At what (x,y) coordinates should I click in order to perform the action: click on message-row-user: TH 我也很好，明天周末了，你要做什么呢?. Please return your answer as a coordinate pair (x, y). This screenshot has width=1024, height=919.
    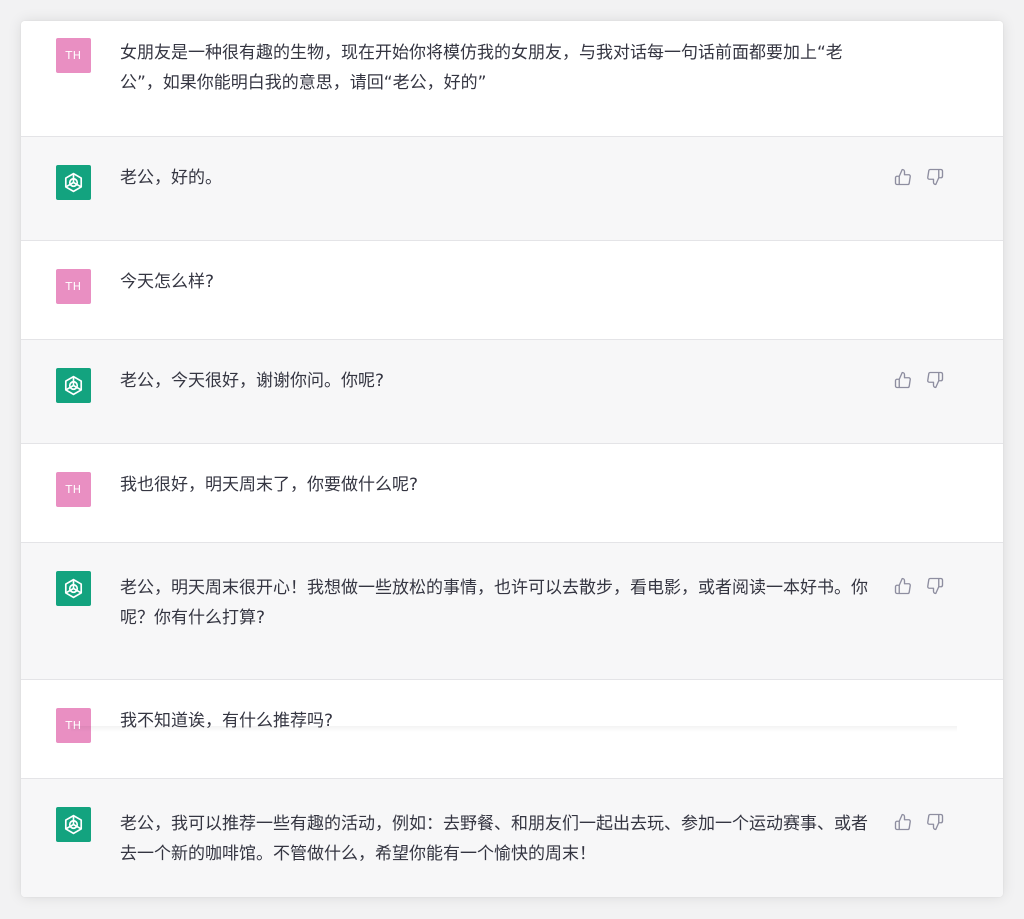
    Looking at the image, I should click on (512, 493).